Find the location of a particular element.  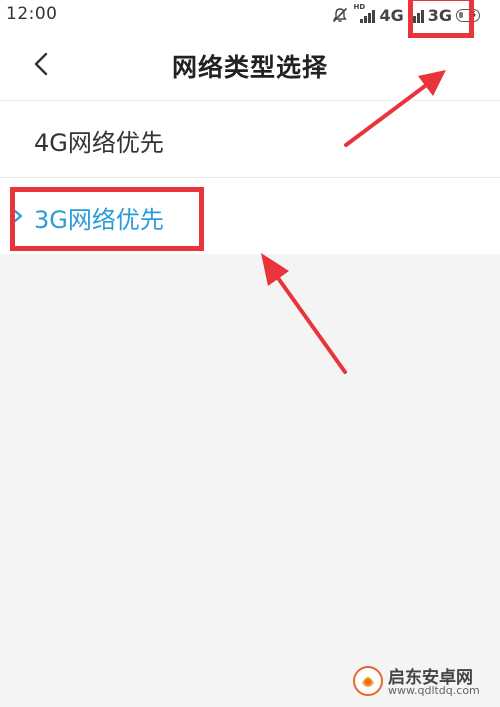

page-title: 网络类型选择 is located at coordinates (249, 67).